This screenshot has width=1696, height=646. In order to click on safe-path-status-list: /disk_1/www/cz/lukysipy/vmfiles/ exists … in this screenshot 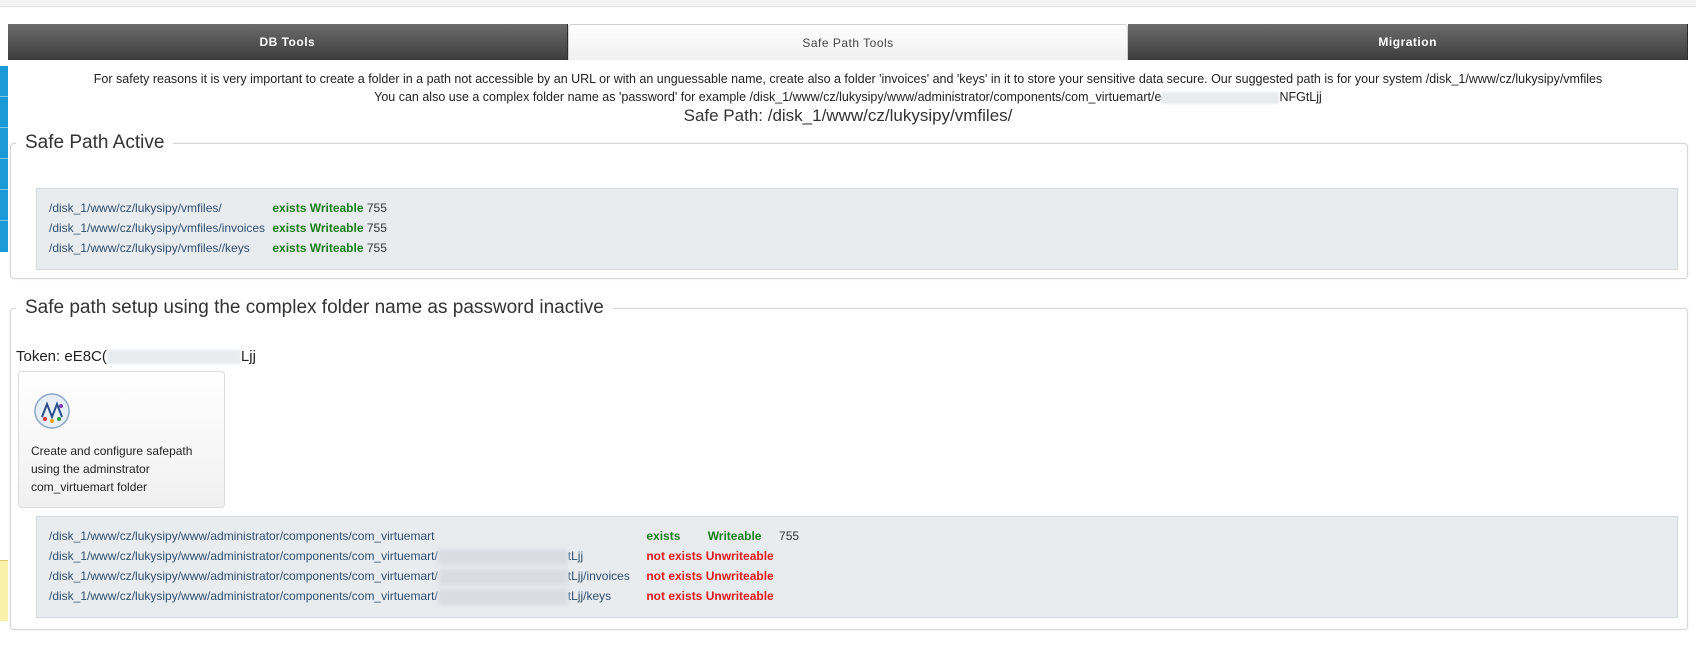, I will do `click(857, 229)`.